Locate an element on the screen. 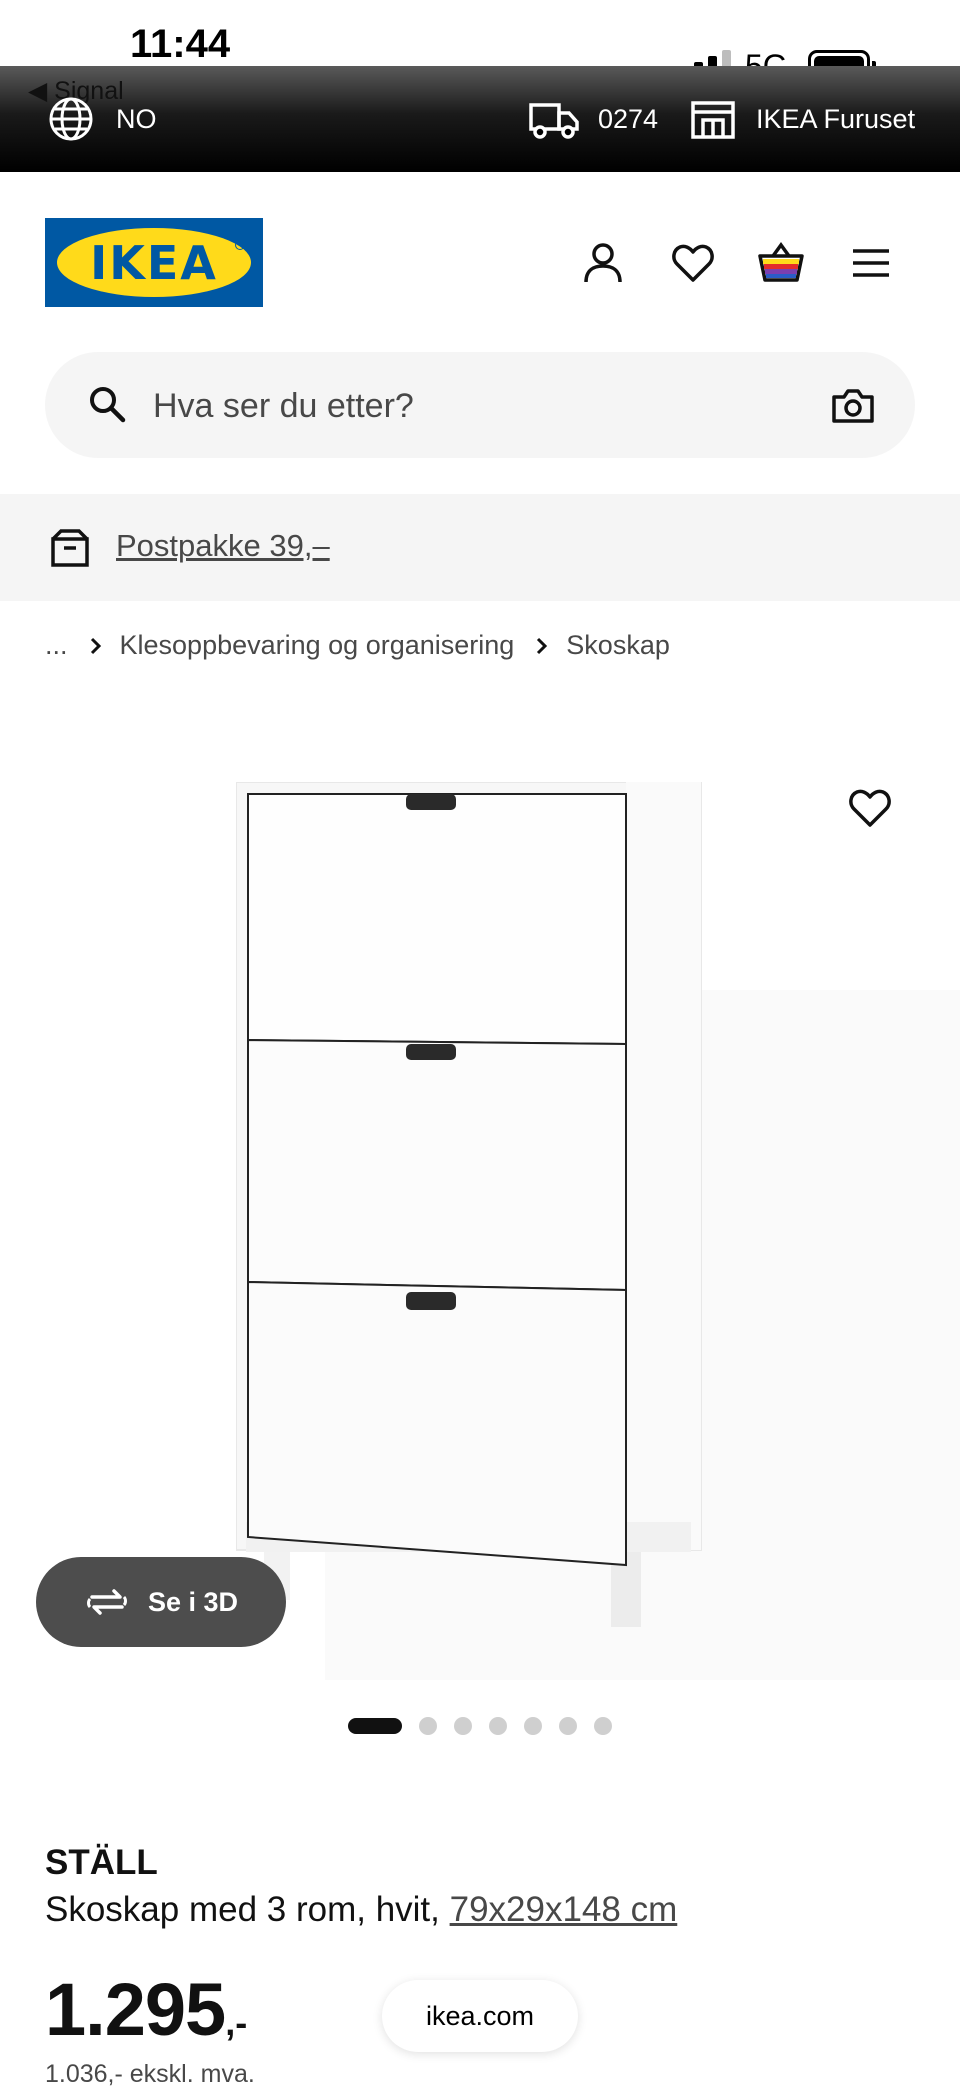  selected-store: IKEA Furuset is located at coordinates (835, 119).